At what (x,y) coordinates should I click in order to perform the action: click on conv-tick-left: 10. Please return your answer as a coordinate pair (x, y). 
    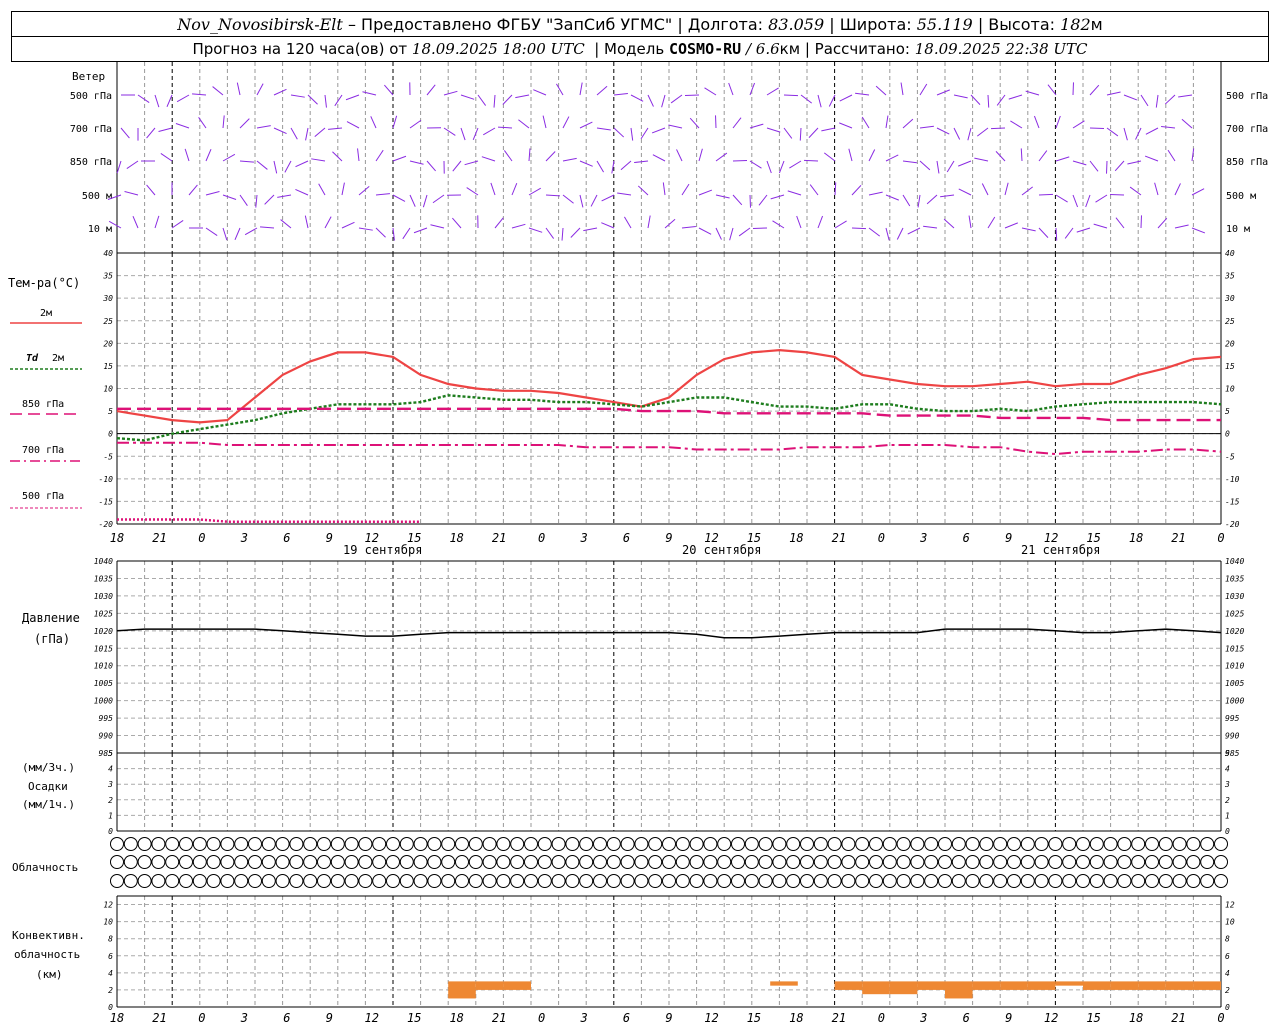
    Looking at the image, I should click on (108, 922).